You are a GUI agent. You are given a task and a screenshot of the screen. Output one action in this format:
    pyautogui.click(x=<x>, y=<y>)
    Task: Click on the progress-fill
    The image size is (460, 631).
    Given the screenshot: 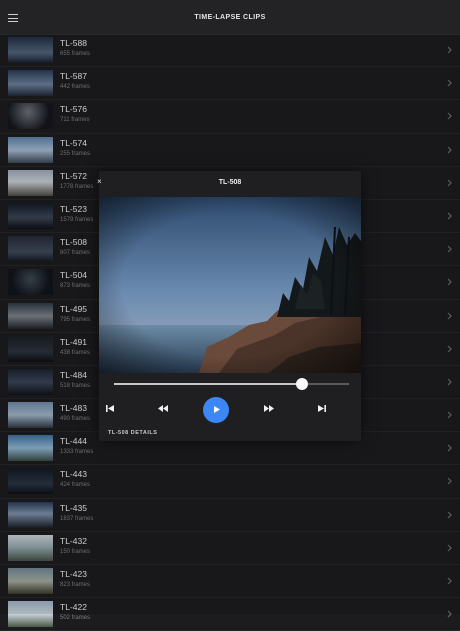 What is the action you would take?
    pyautogui.click(x=208, y=384)
    